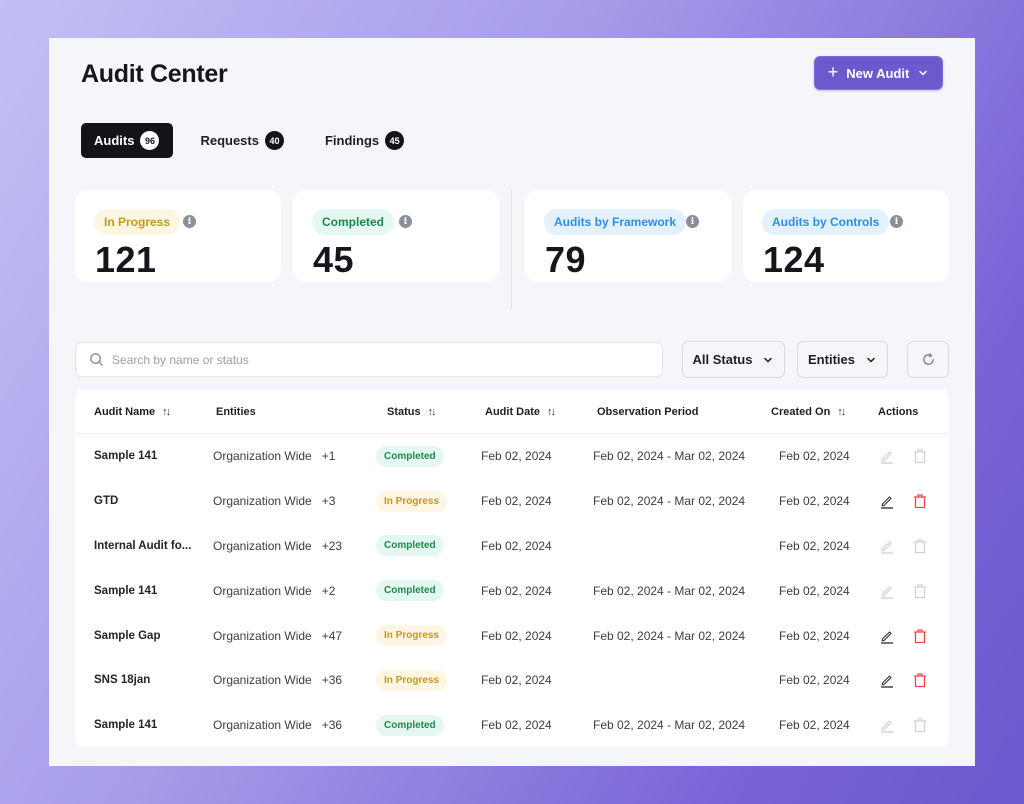 This screenshot has width=1024, height=804. Describe the element at coordinates (826, 222) in the screenshot. I see `stat-label: Audits by Controls` at that location.